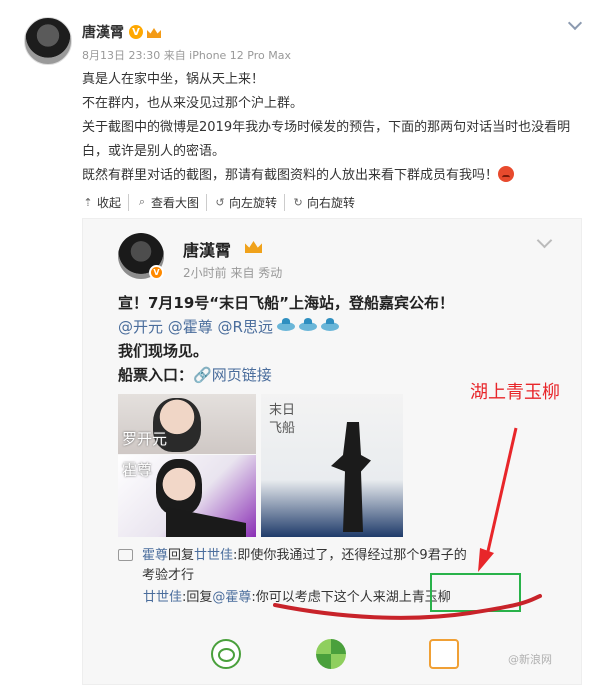 This screenshot has width=598, height=685. I want to click on reply-1-line-1: 霍尊回复廿世佳:即使你我通过了，还得经过那个9君子的, so click(345, 556).